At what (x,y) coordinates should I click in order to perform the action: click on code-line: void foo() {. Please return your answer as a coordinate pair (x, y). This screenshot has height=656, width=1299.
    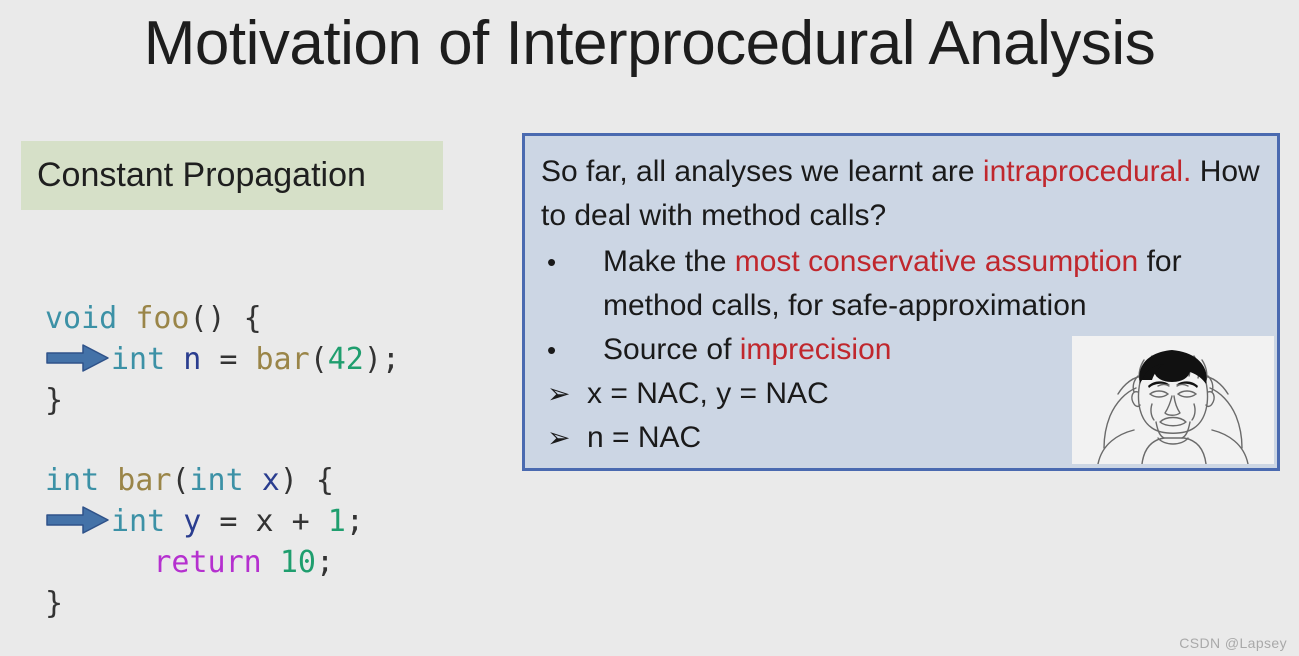
    Looking at the image, I should click on (222, 318).